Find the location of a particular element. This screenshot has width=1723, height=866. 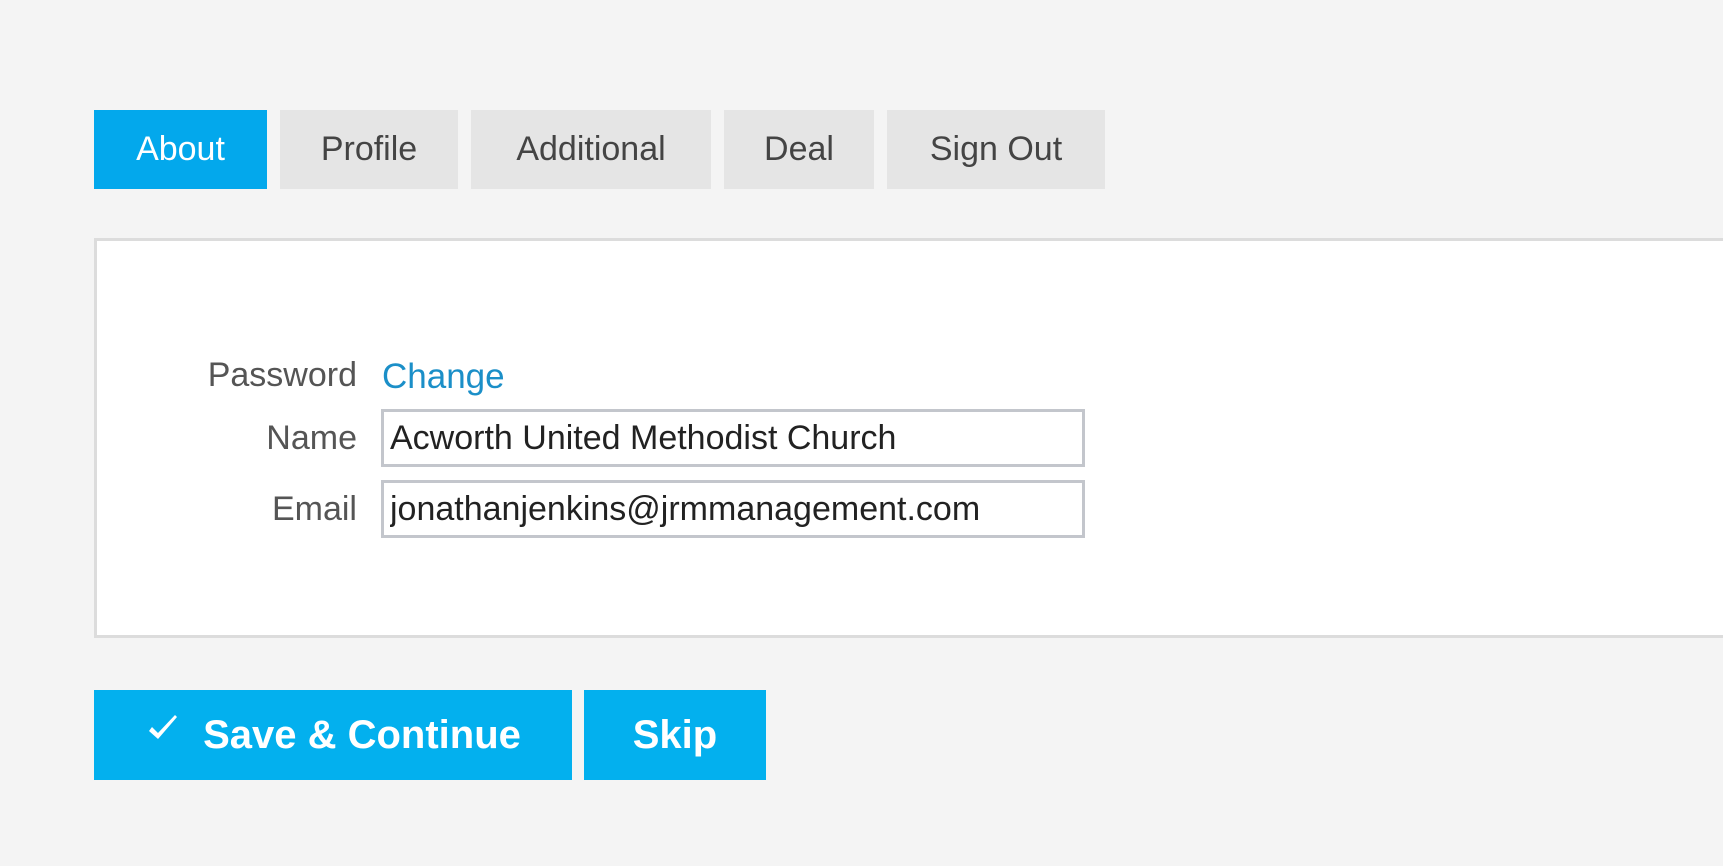

name-input is located at coordinates (733, 438).